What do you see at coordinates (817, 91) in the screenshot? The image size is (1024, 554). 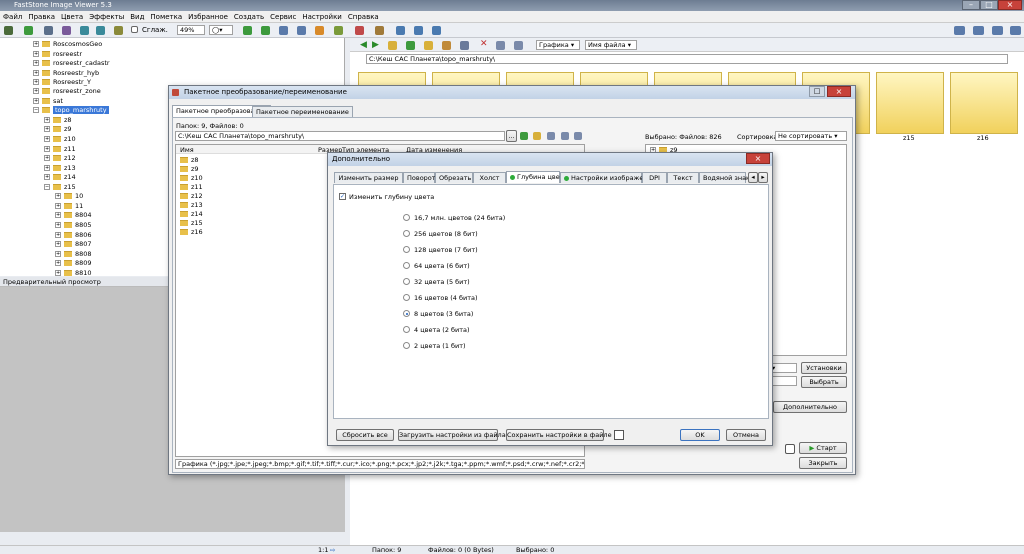 I see `dialog-minimize-button: □` at bounding box center [817, 91].